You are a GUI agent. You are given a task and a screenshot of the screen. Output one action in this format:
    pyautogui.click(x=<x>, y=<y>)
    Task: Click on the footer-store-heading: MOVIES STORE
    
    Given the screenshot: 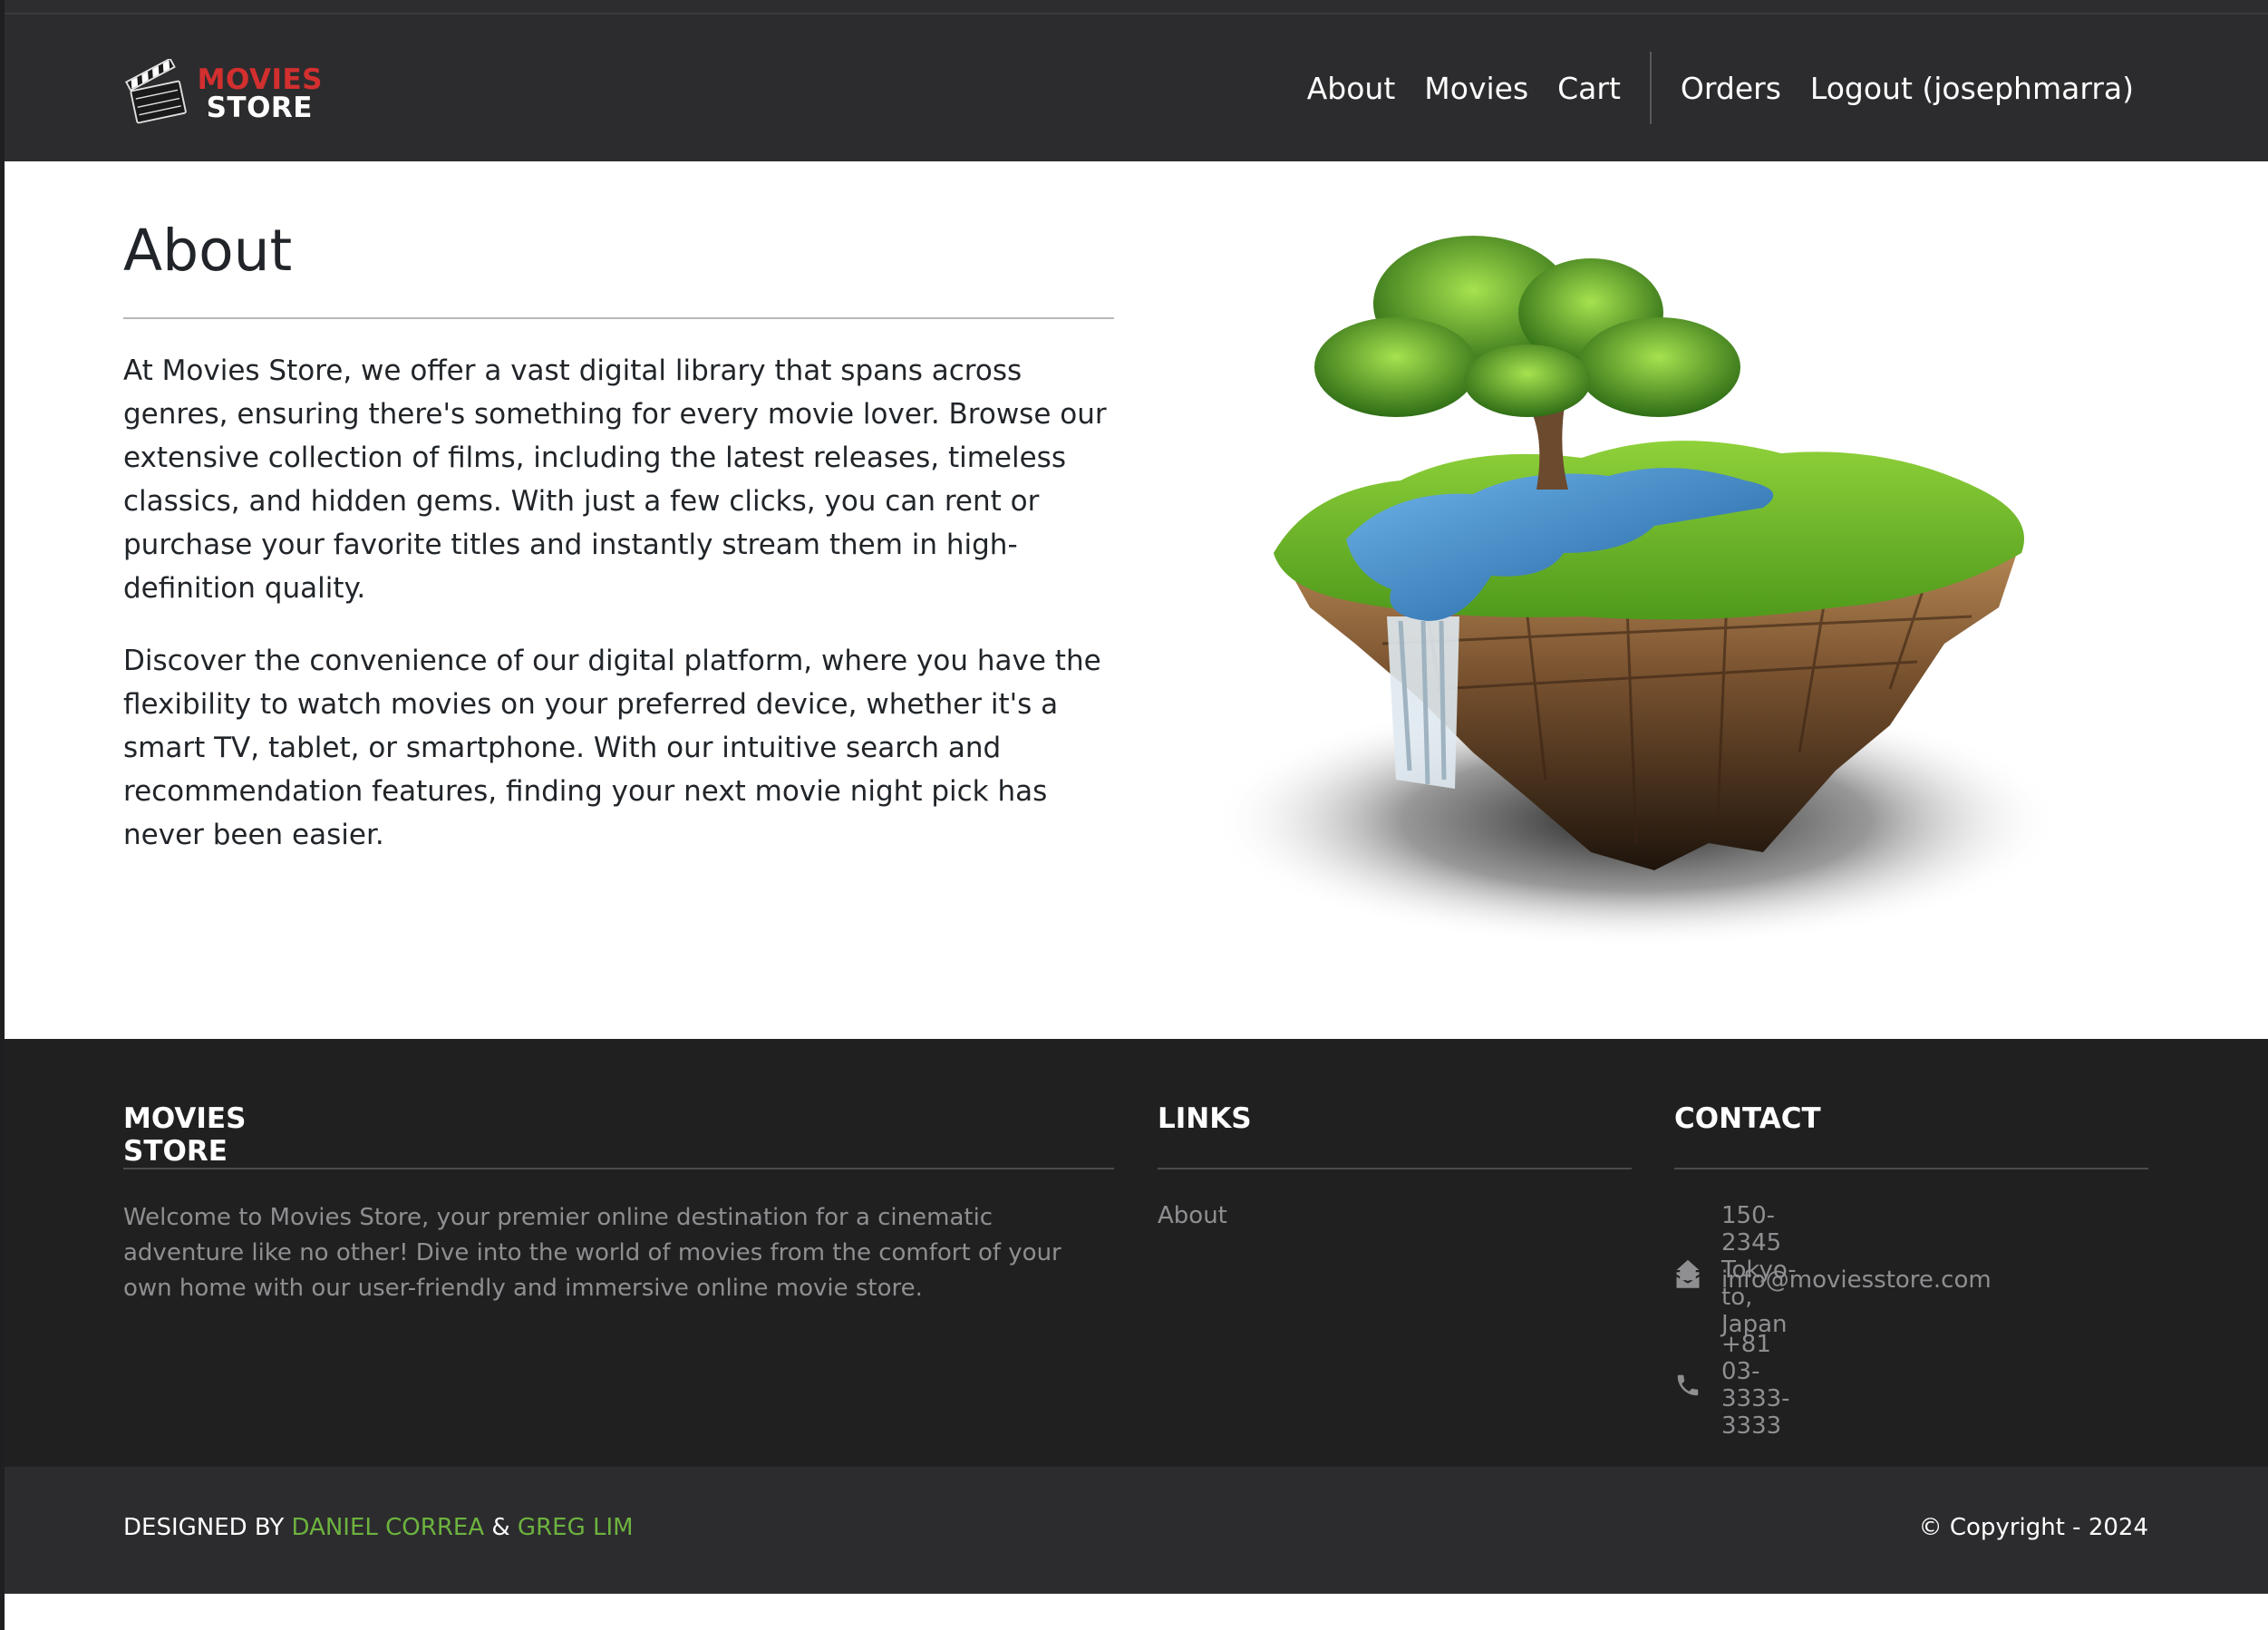 What is the action you would take?
    pyautogui.click(x=185, y=1135)
    